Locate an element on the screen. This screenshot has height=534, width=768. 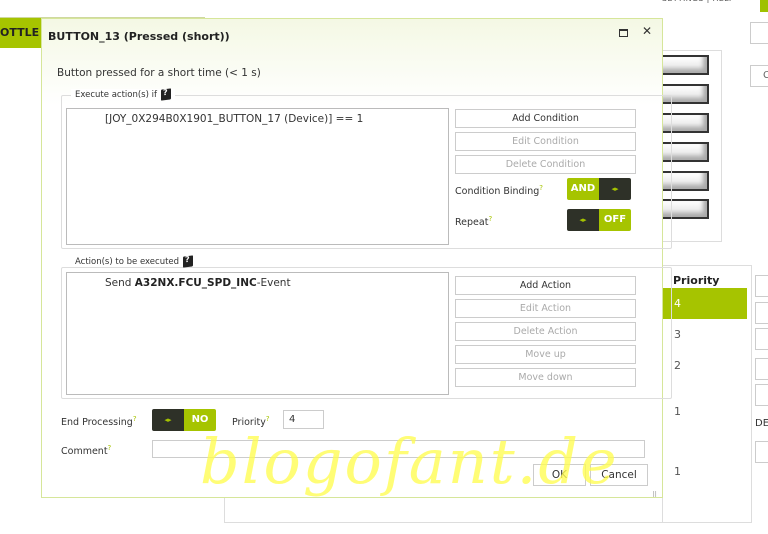
resize-grip-icon: ⠤ ⠶ is located at coordinates (654, 493).